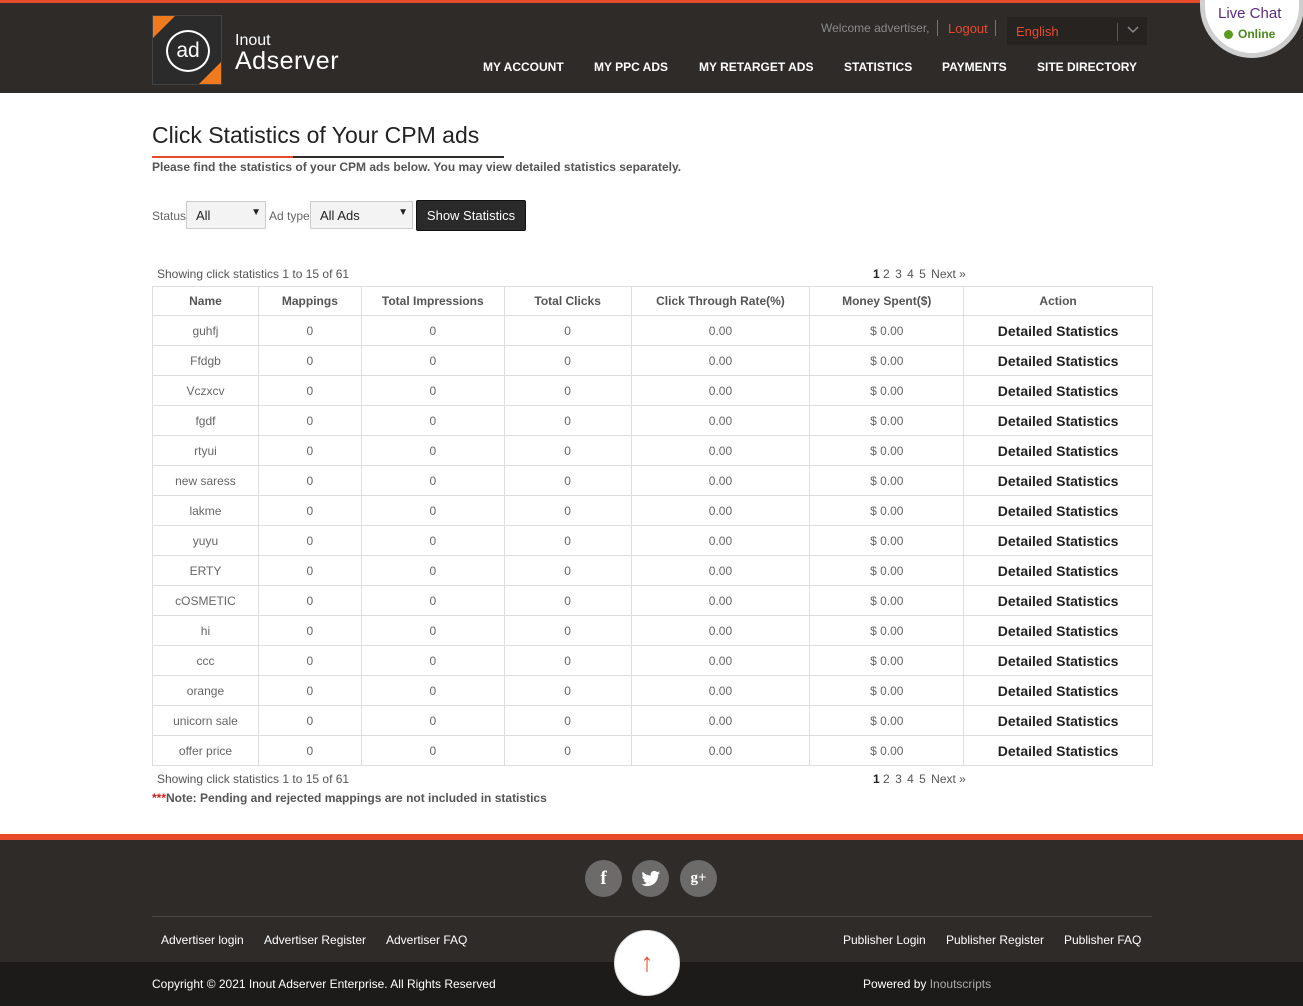 Image resolution: width=1303 pixels, height=1006 pixels. I want to click on language-select: English, so click(1077, 31).